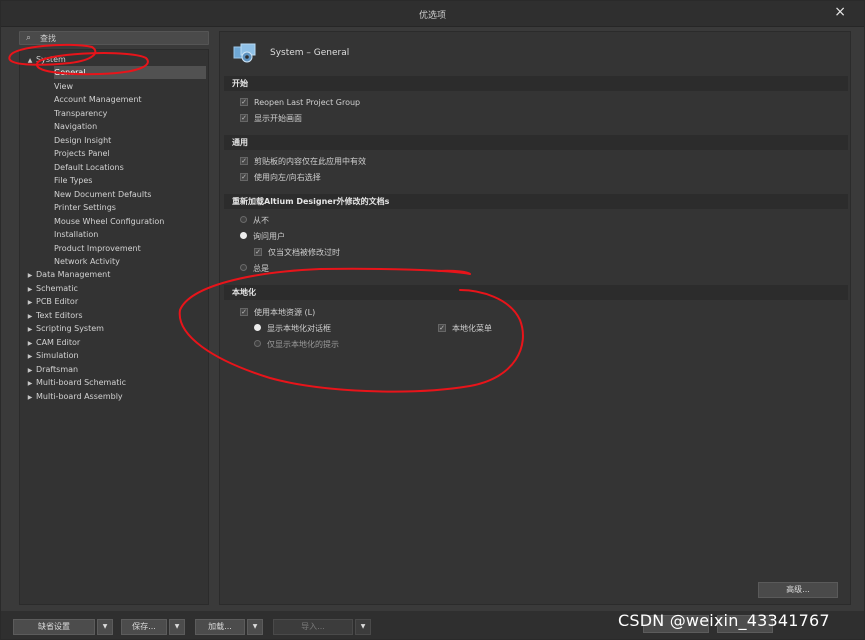 The image size is (865, 640). Describe the element at coordinates (97, 248) in the screenshot. I see `tree-node-product-improvement: Product Improvement` at that location.